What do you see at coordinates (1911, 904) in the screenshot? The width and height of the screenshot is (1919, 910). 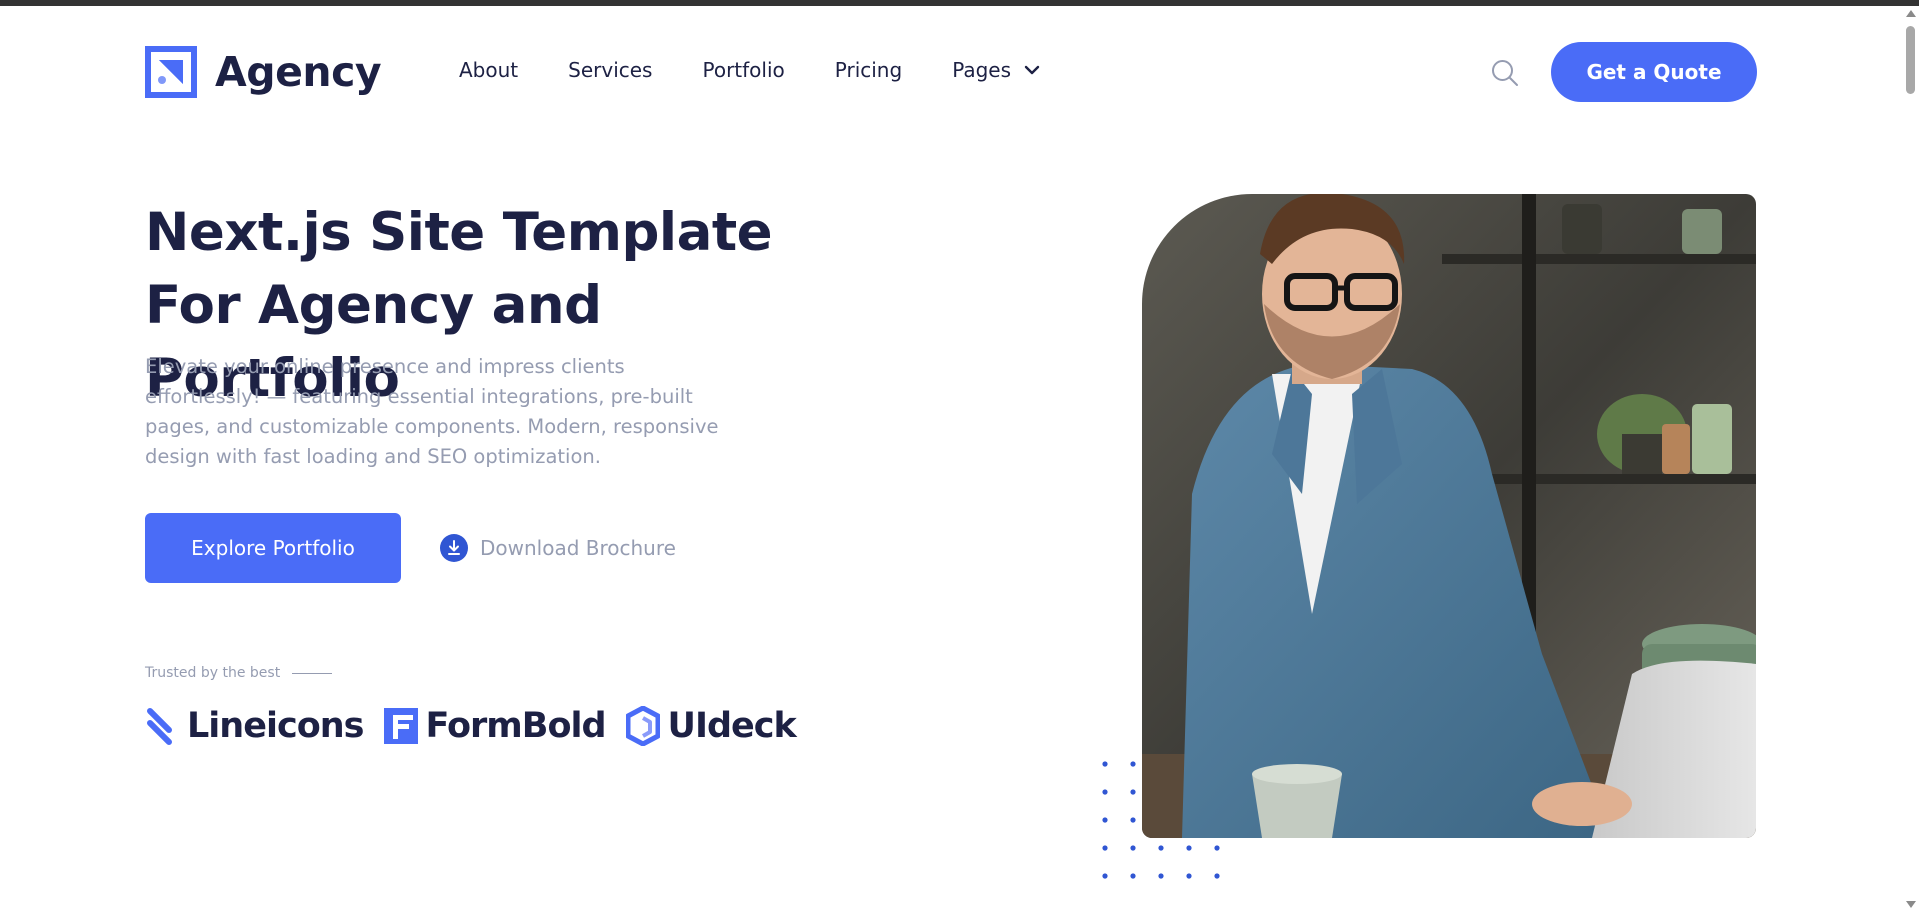 I see `scroll-down-arrow-icon` at bounding box center [1911, 904].